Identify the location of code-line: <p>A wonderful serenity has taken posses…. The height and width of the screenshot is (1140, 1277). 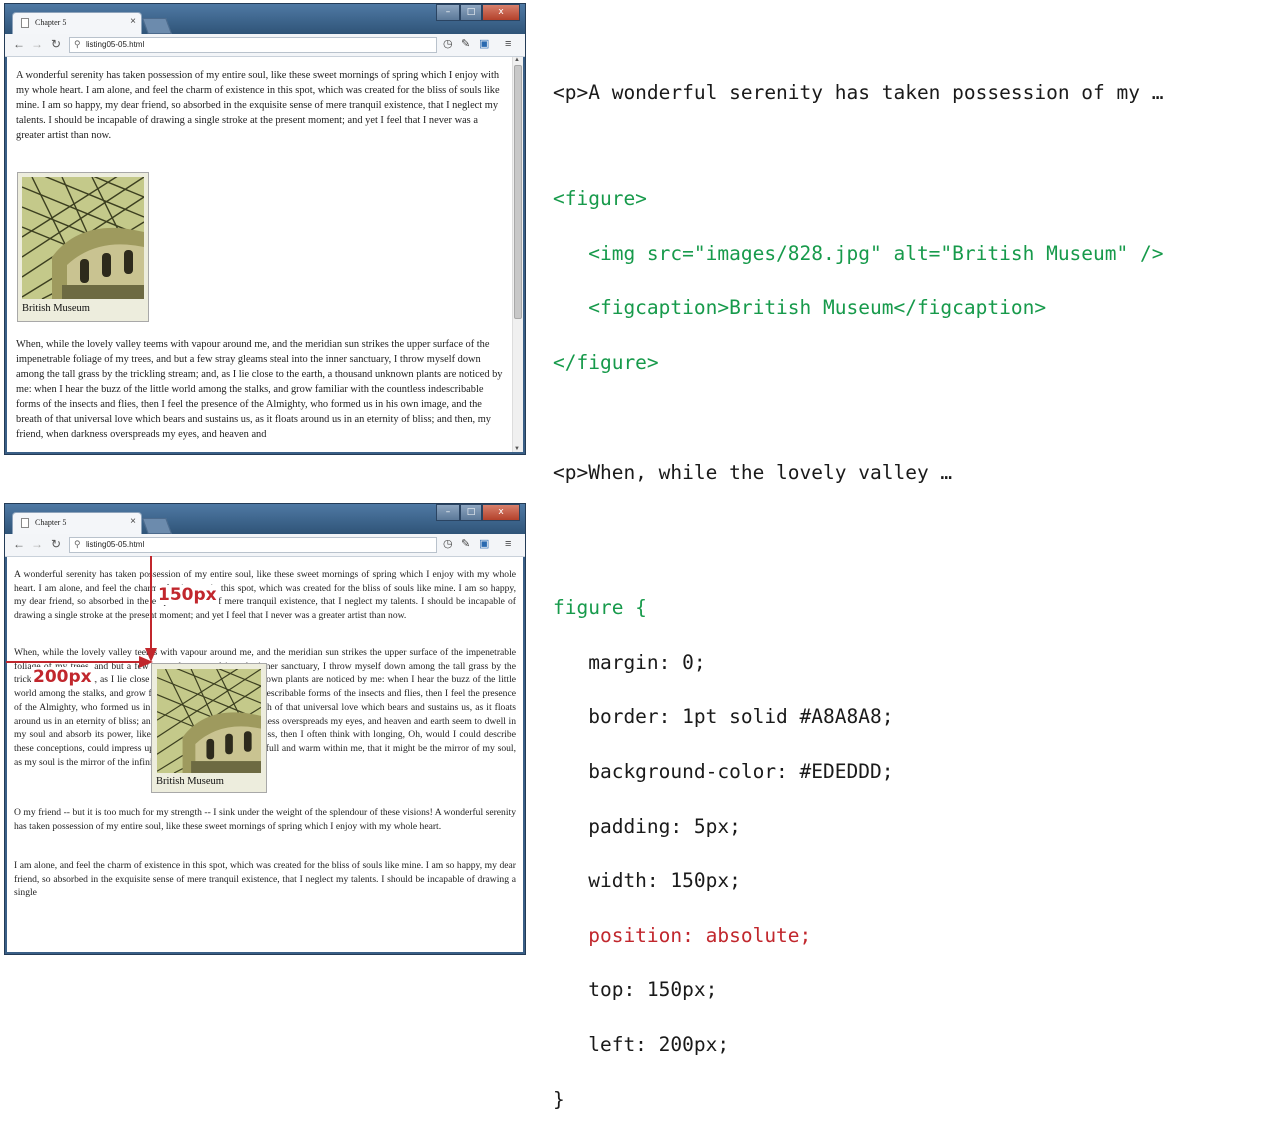
(858, 93).